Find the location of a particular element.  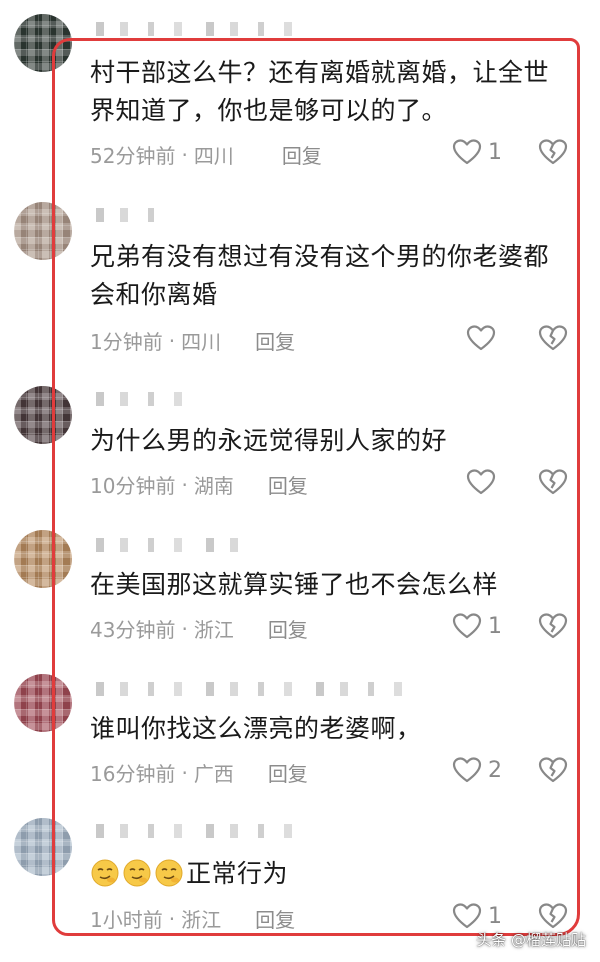

like-button: 2 is located at coordinates (477, 770).